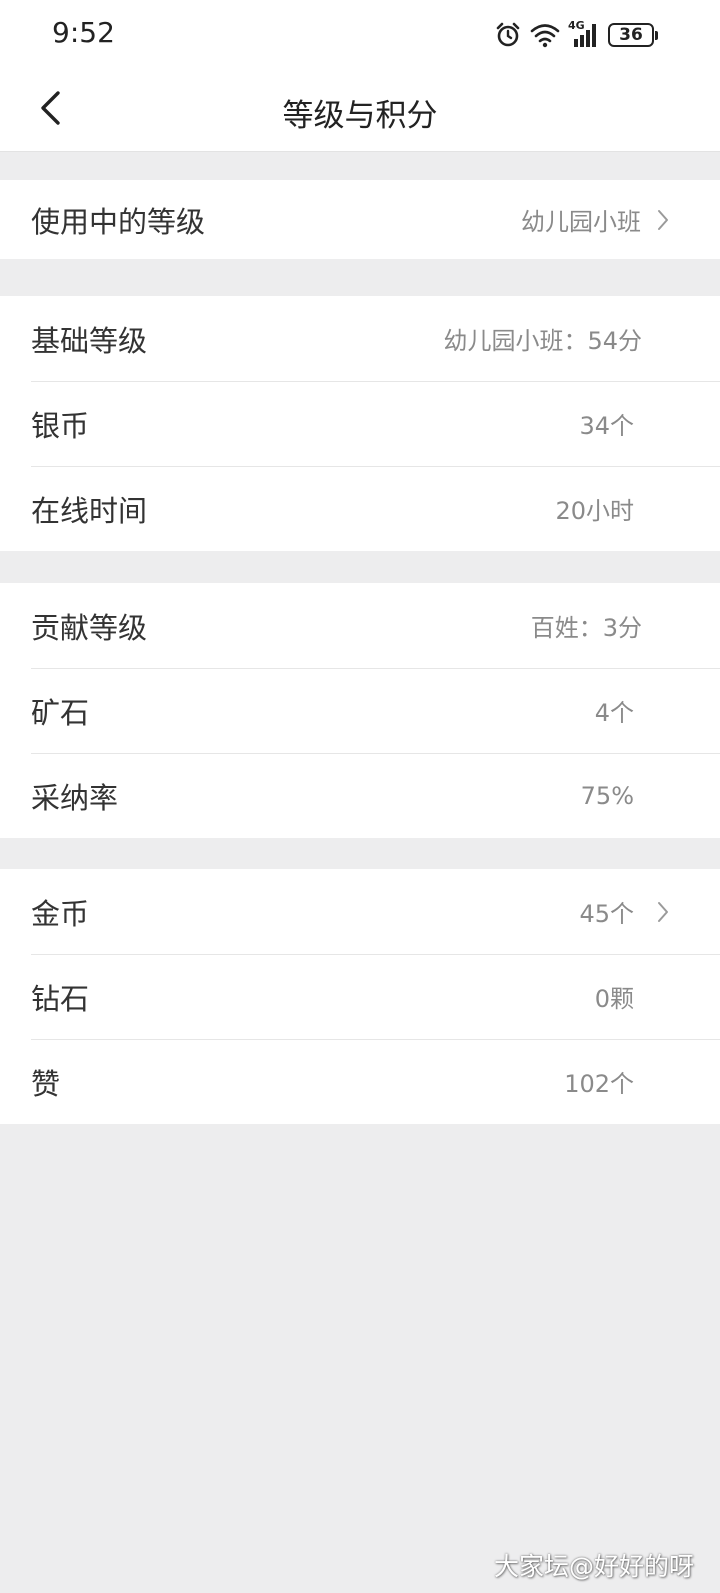 The image size is (720, 1593). Describe the element at coordinates (606, 914) in the screenshot. I see `row-value: 45个` at that location.